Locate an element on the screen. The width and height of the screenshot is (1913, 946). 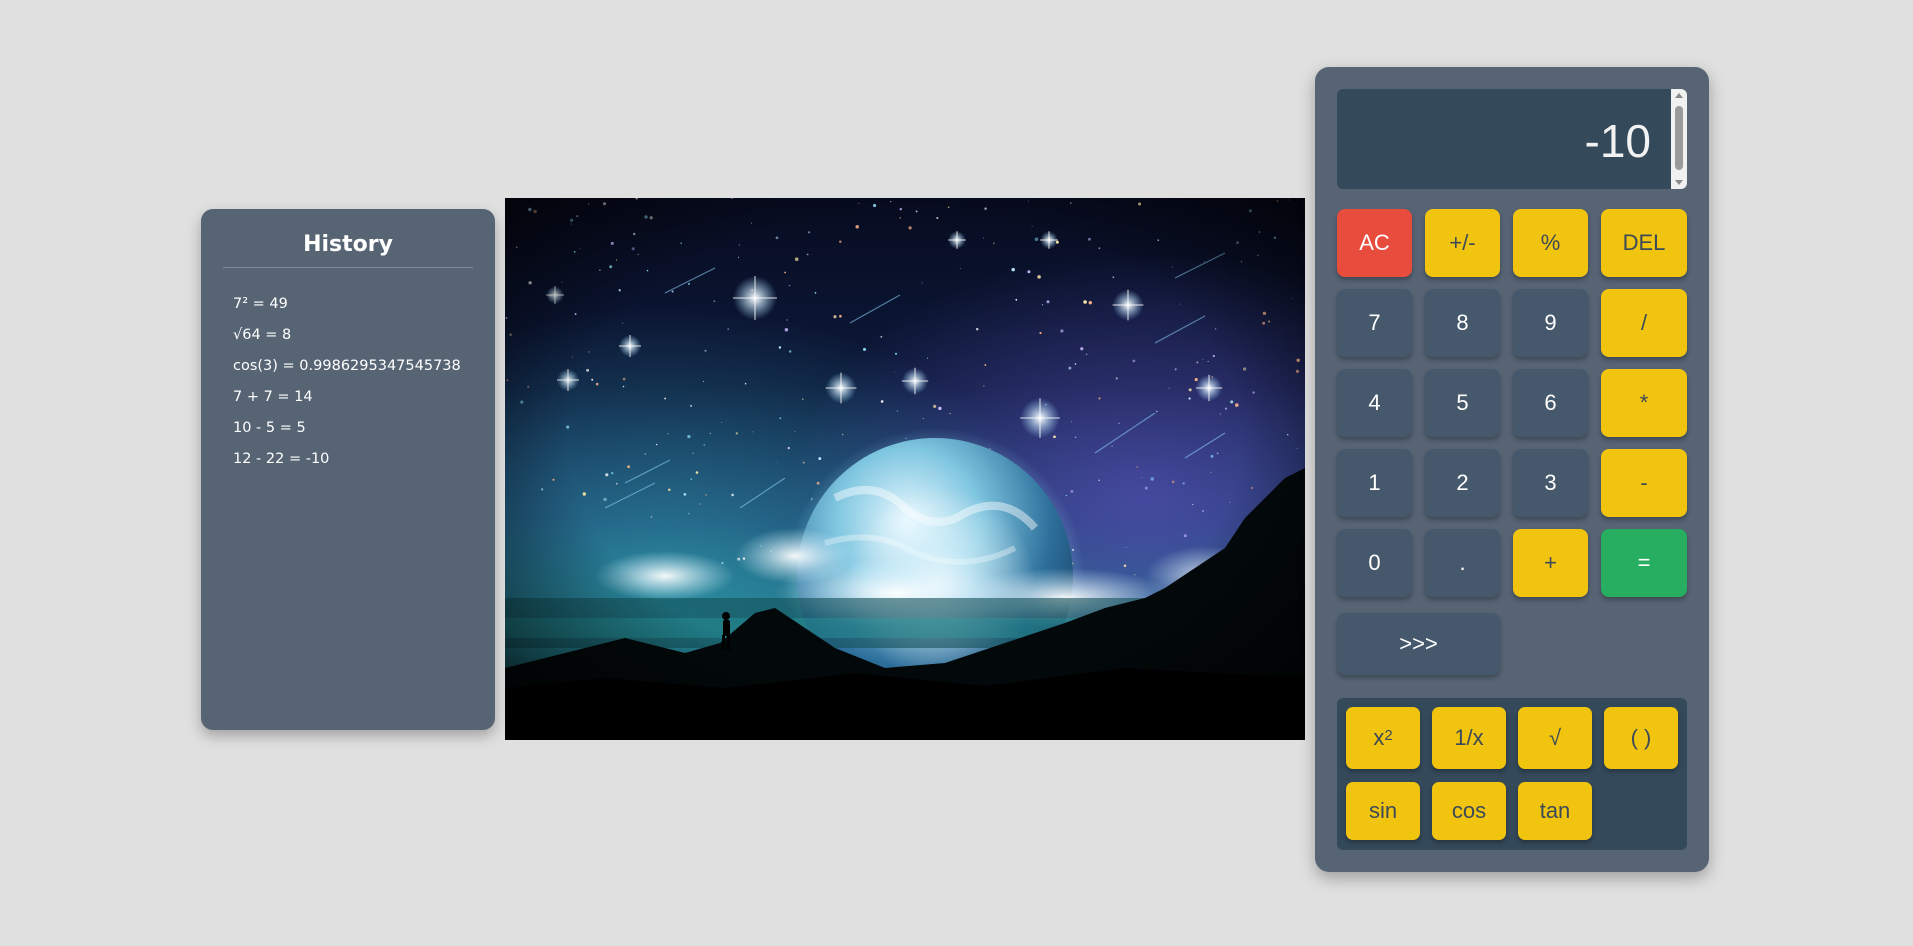
delete-button: DEL is located at coordinates (1644, 243).